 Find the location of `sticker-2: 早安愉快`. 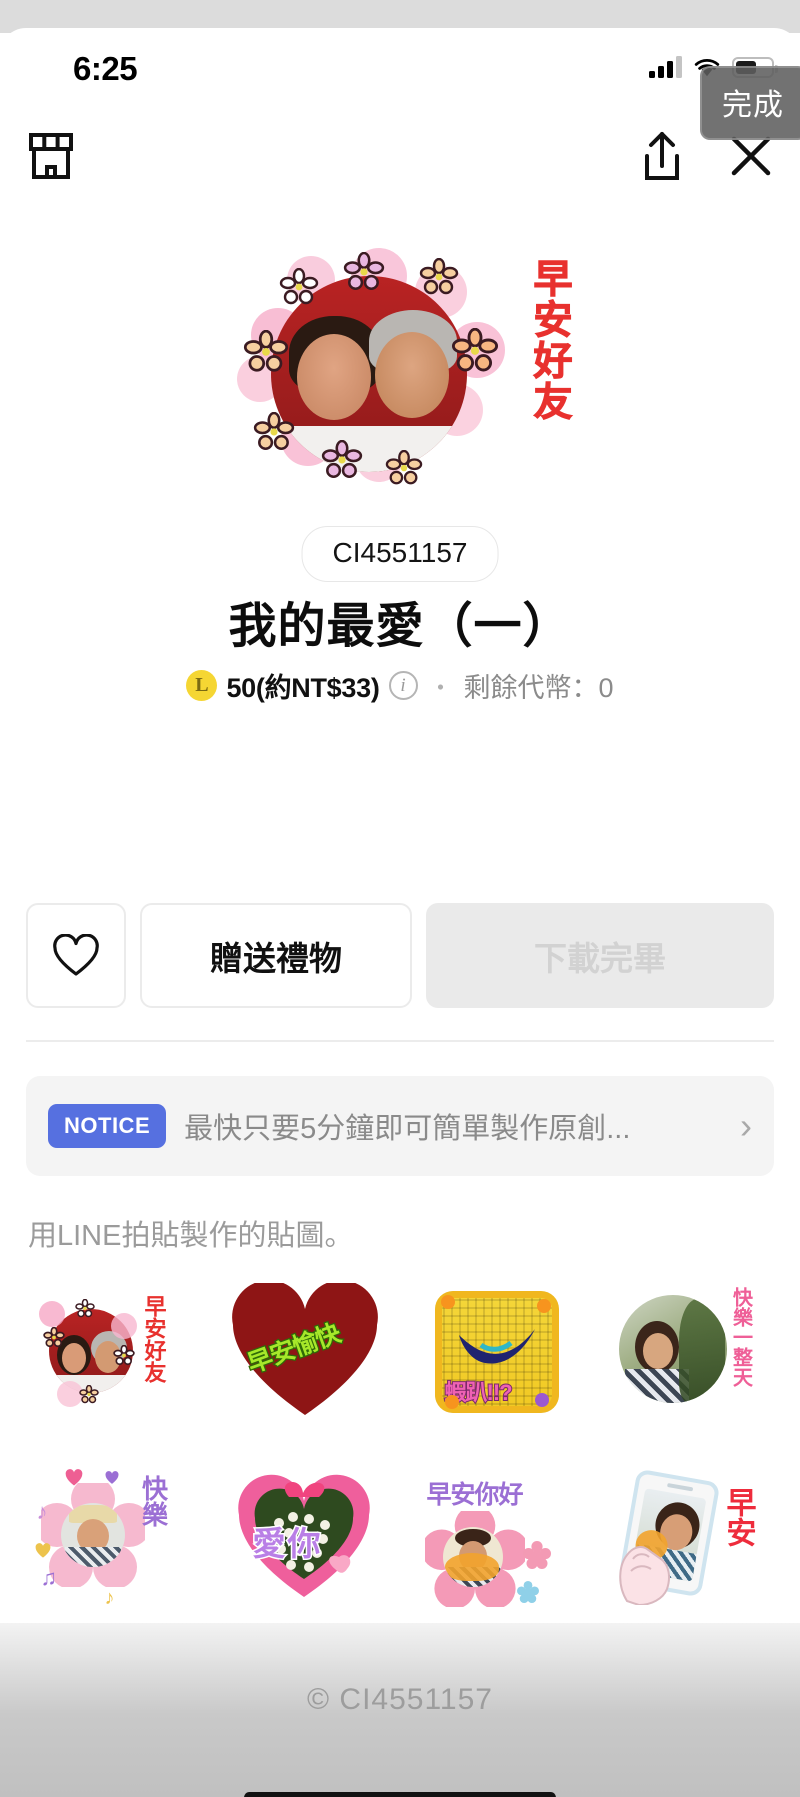

sticker-2: 早安愉快 is located at coordinates (304, 1353).